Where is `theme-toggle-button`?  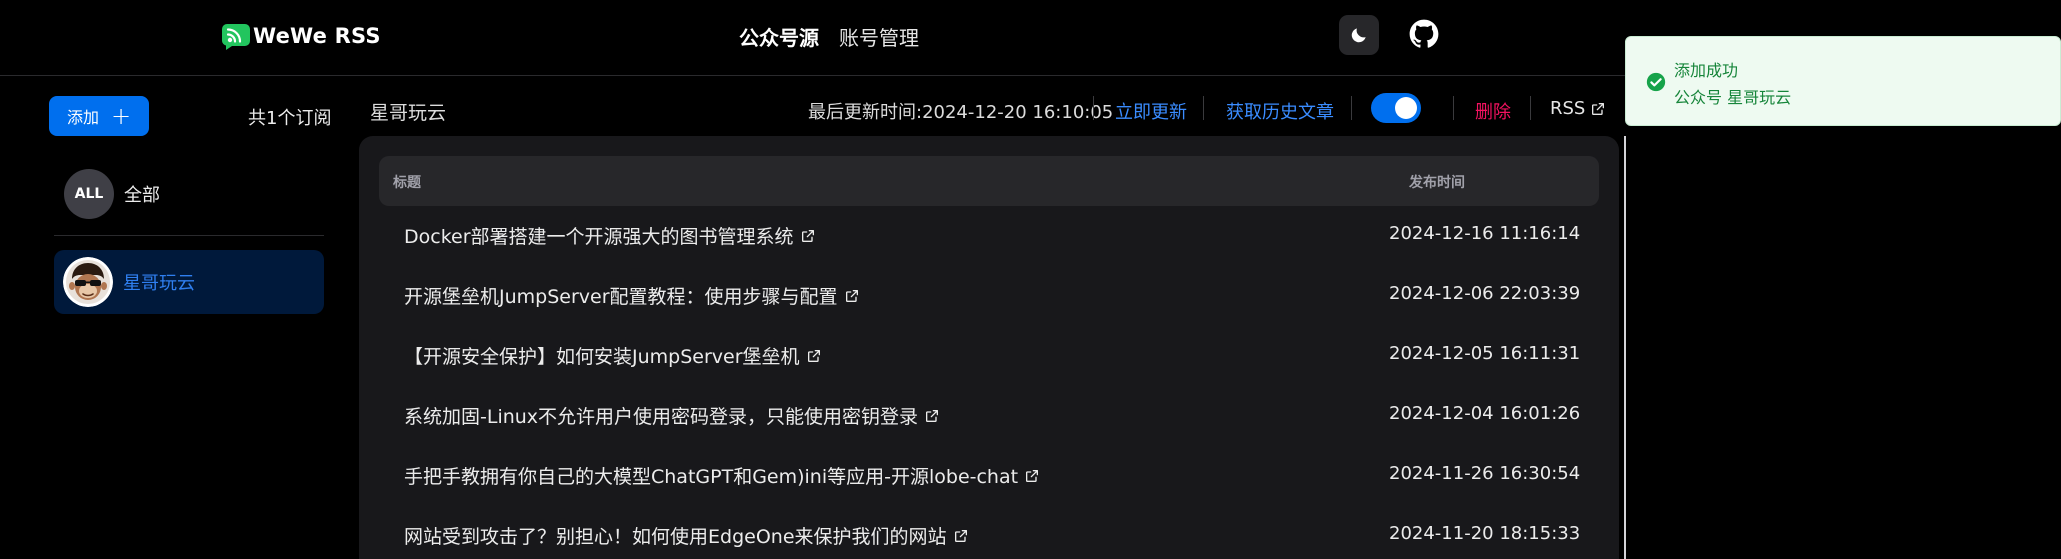 theme-toggle-button is located at coordinates (1359, 35).